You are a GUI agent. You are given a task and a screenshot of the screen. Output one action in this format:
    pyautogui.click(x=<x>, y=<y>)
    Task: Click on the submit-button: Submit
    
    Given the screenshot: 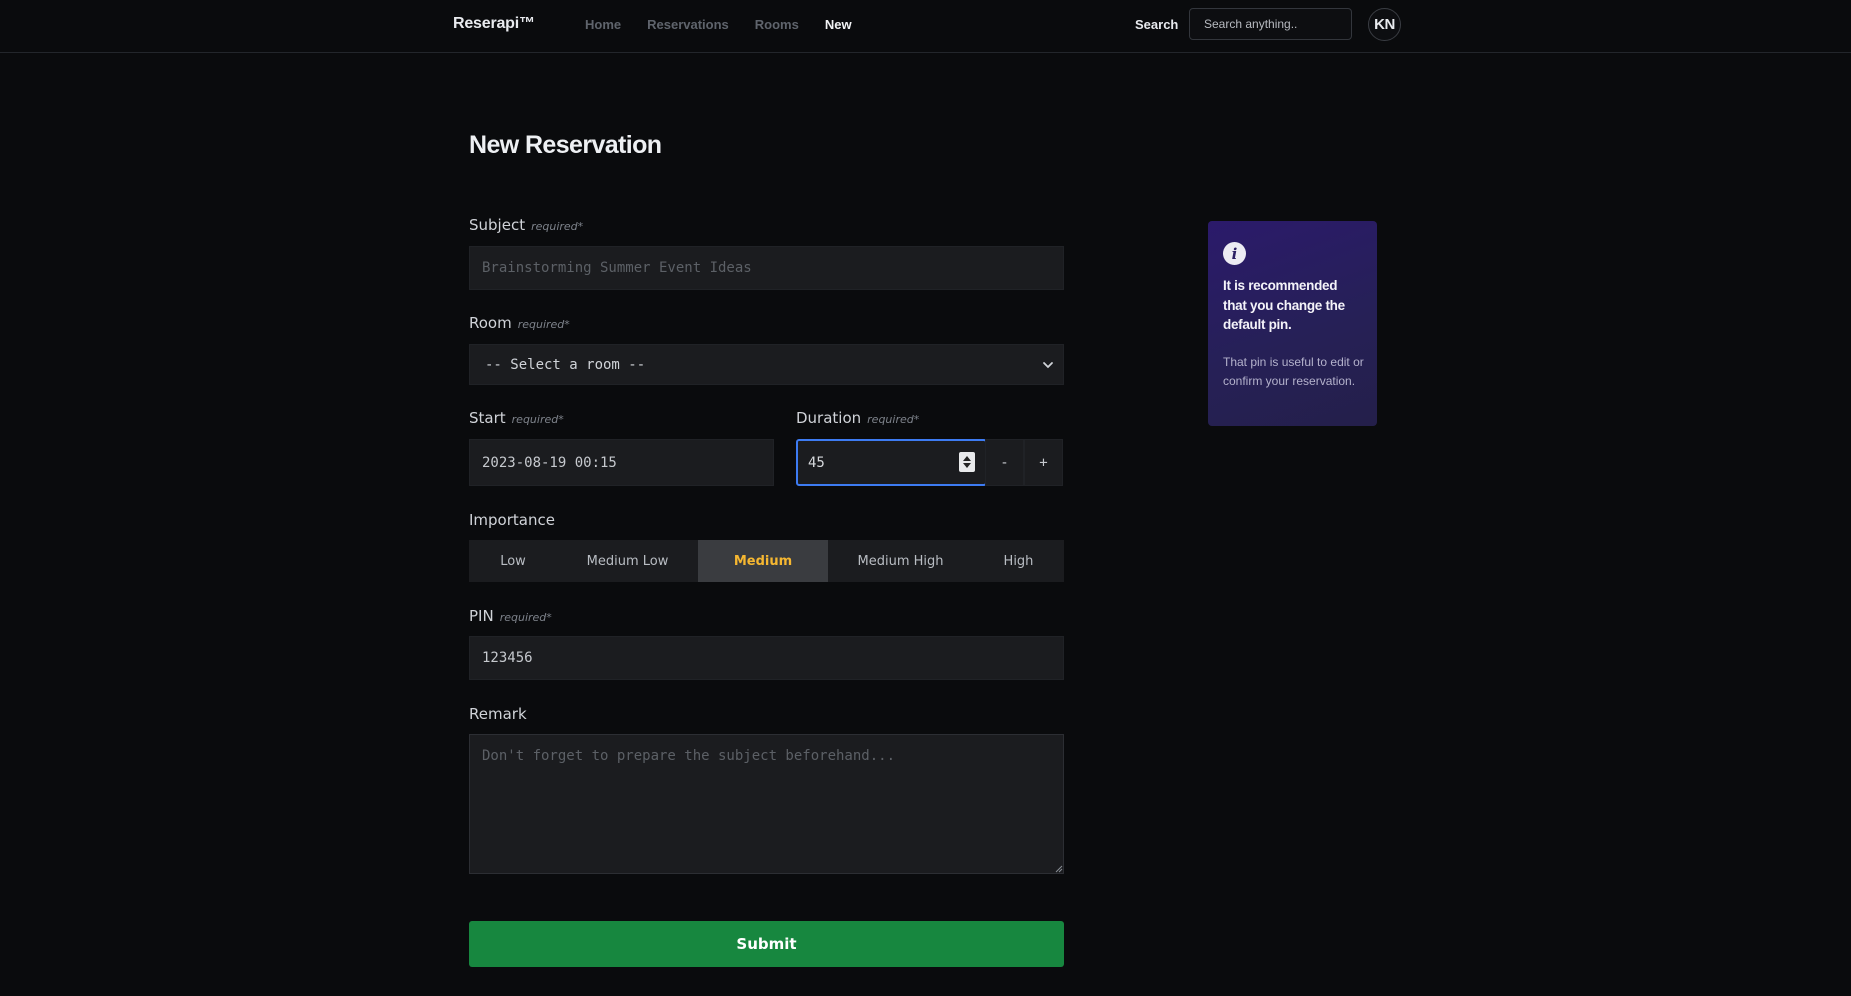 What is the action you would take?
    pyautogui.click(x=766, y=944)
    